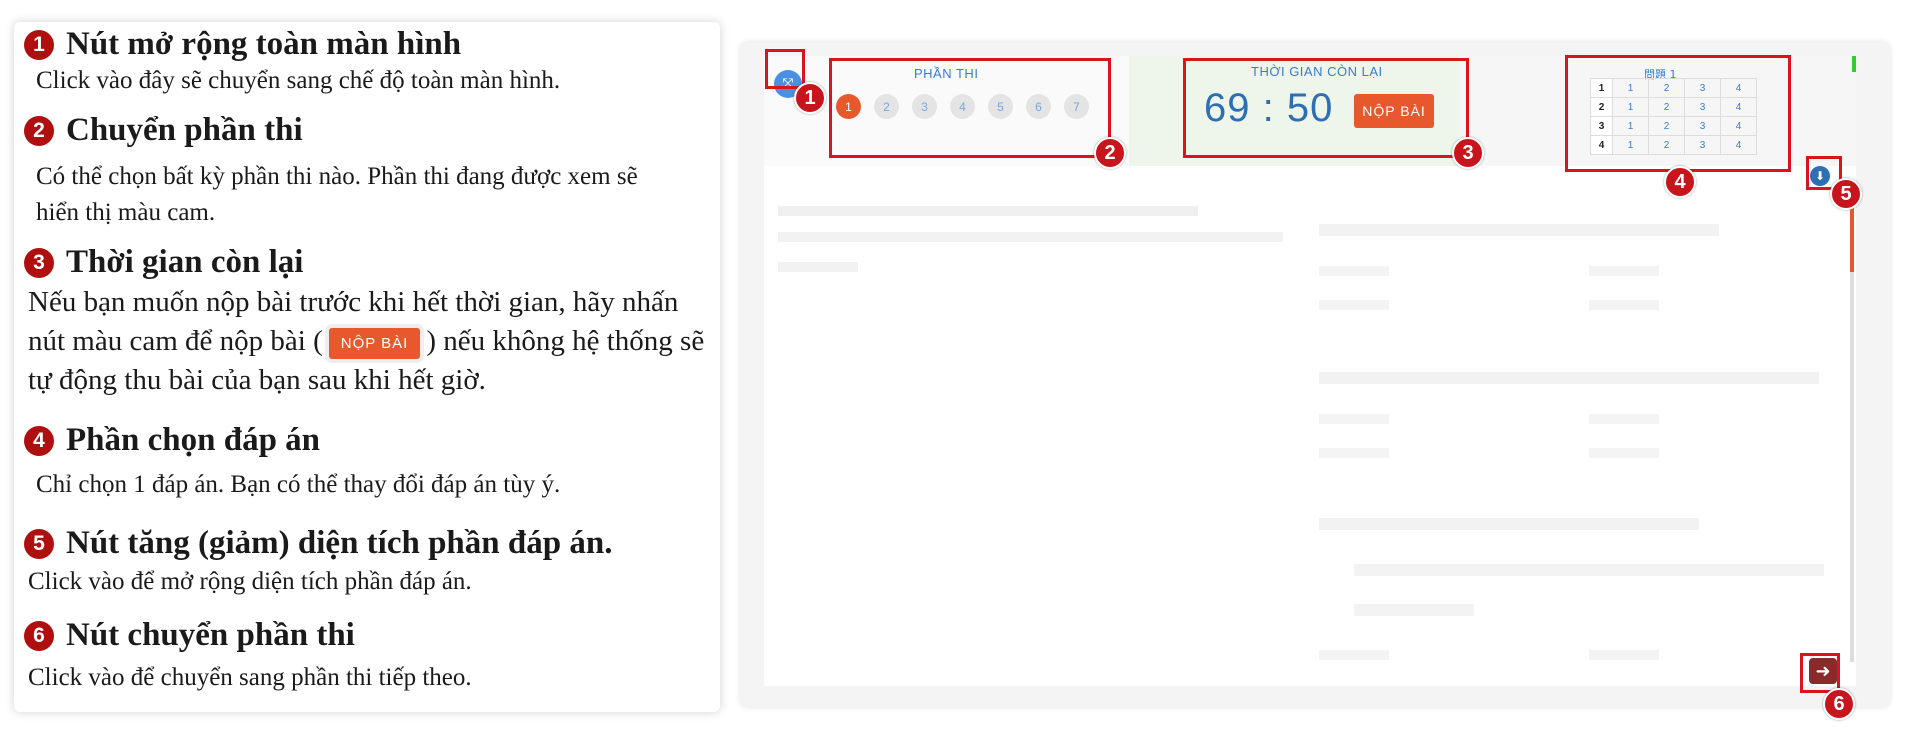  I want to click on step-number-6: 6, so click(39, 635).